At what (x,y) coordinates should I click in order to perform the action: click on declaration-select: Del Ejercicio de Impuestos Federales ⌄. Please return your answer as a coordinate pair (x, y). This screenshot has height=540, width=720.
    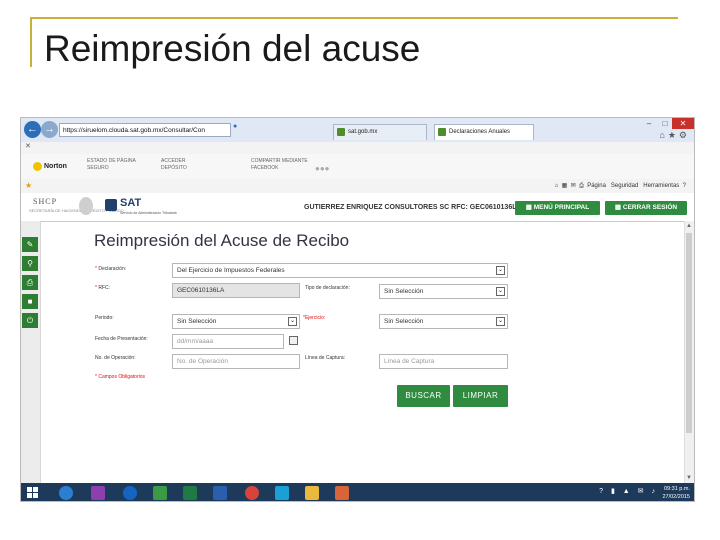
    Looking at the image, I should click on (340, 270).